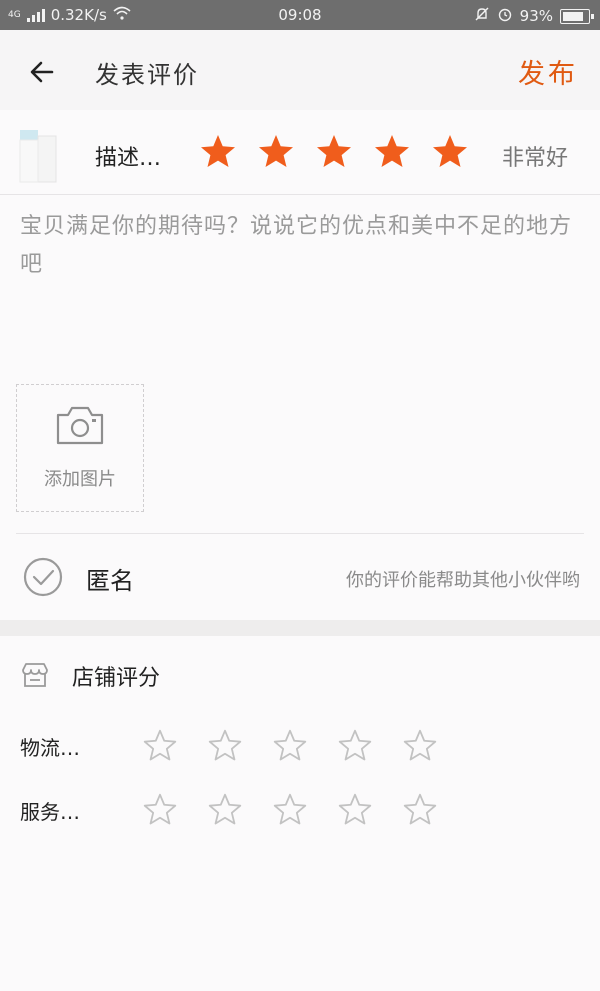 This screenshot has width=600, height=991. I want to click on arrow-left-icon, so click(42, 72).